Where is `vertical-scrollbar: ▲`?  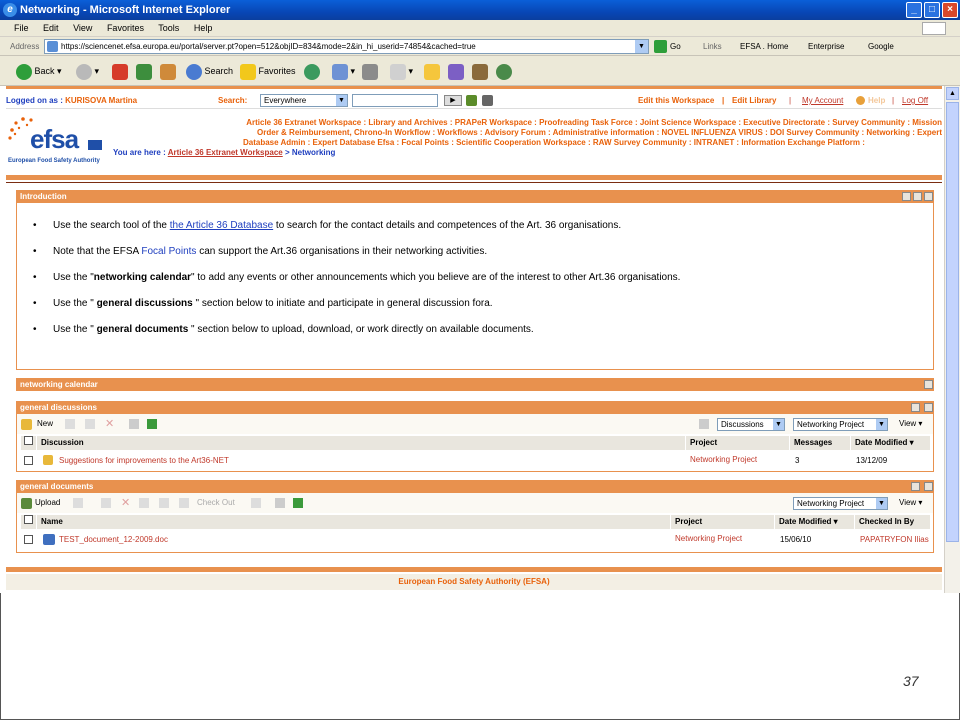 vertical-scrollbar: ▲ is located at coordinates (952, 339).